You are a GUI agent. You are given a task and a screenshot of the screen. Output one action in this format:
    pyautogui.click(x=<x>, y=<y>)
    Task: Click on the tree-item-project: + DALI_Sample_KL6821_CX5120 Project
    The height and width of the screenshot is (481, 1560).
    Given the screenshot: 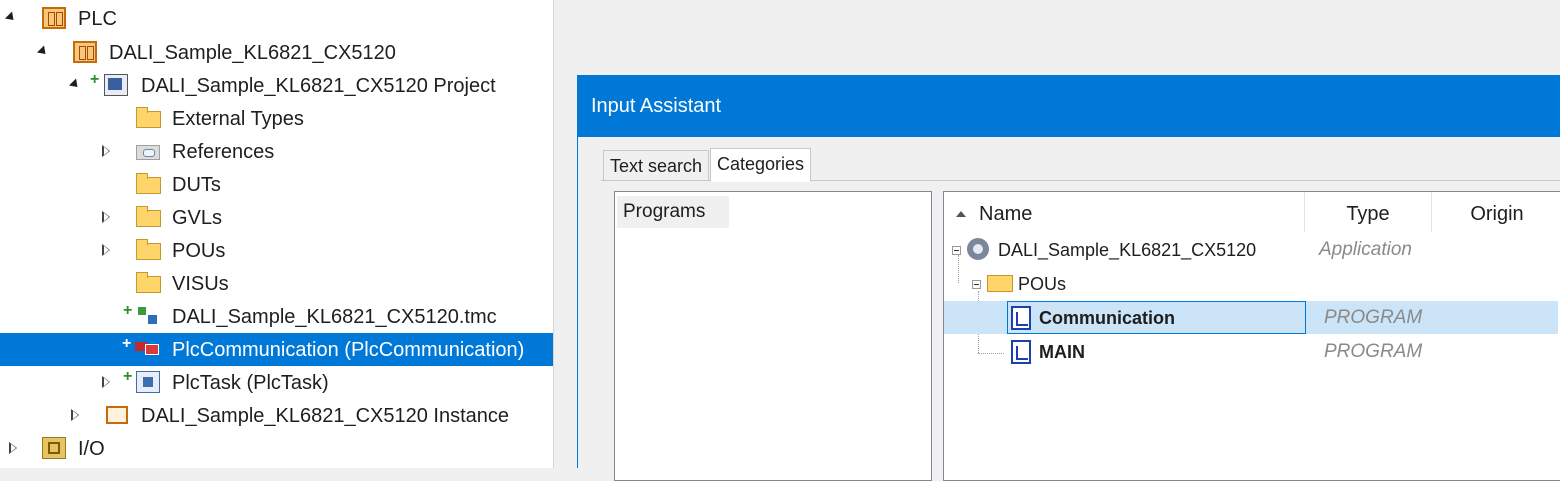 What is the action you would take?
    pyautogui.click(x=276, y=85)
    